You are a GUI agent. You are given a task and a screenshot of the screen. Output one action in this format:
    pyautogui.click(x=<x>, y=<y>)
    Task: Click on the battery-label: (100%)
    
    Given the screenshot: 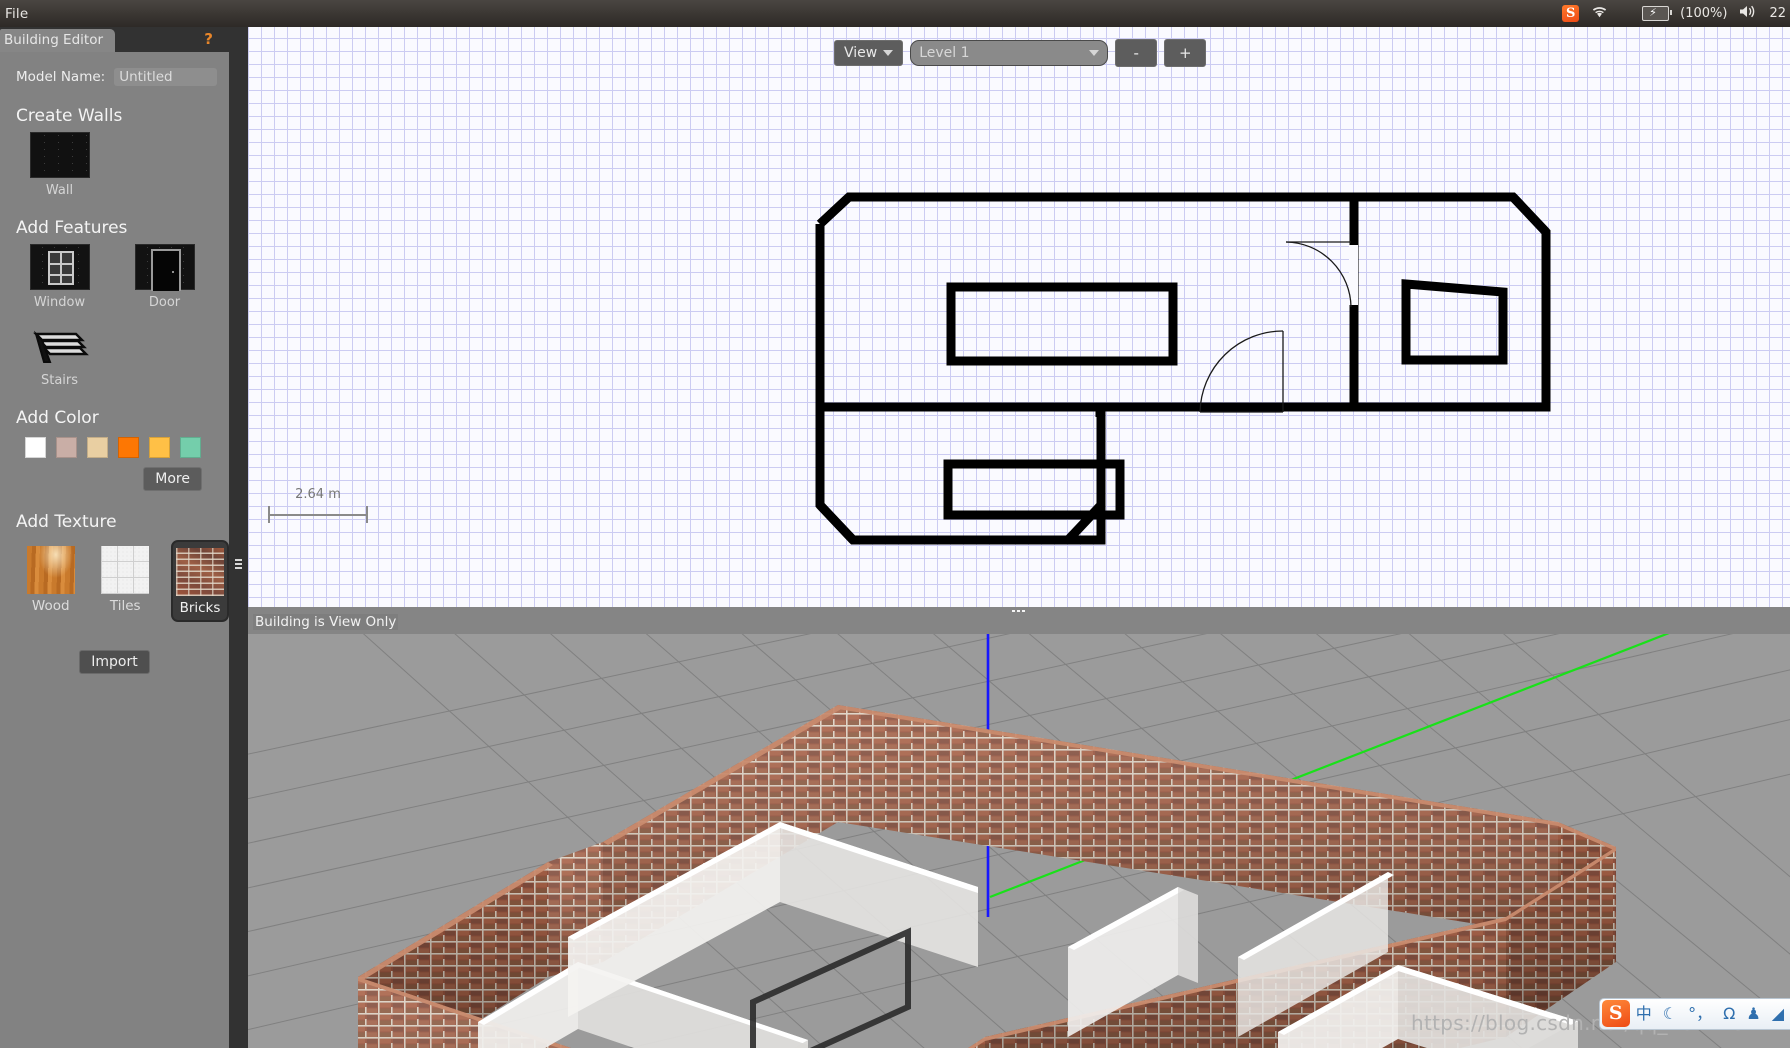 What is the action you would take?
    pyautogui.click(x=1704, y=13)
    